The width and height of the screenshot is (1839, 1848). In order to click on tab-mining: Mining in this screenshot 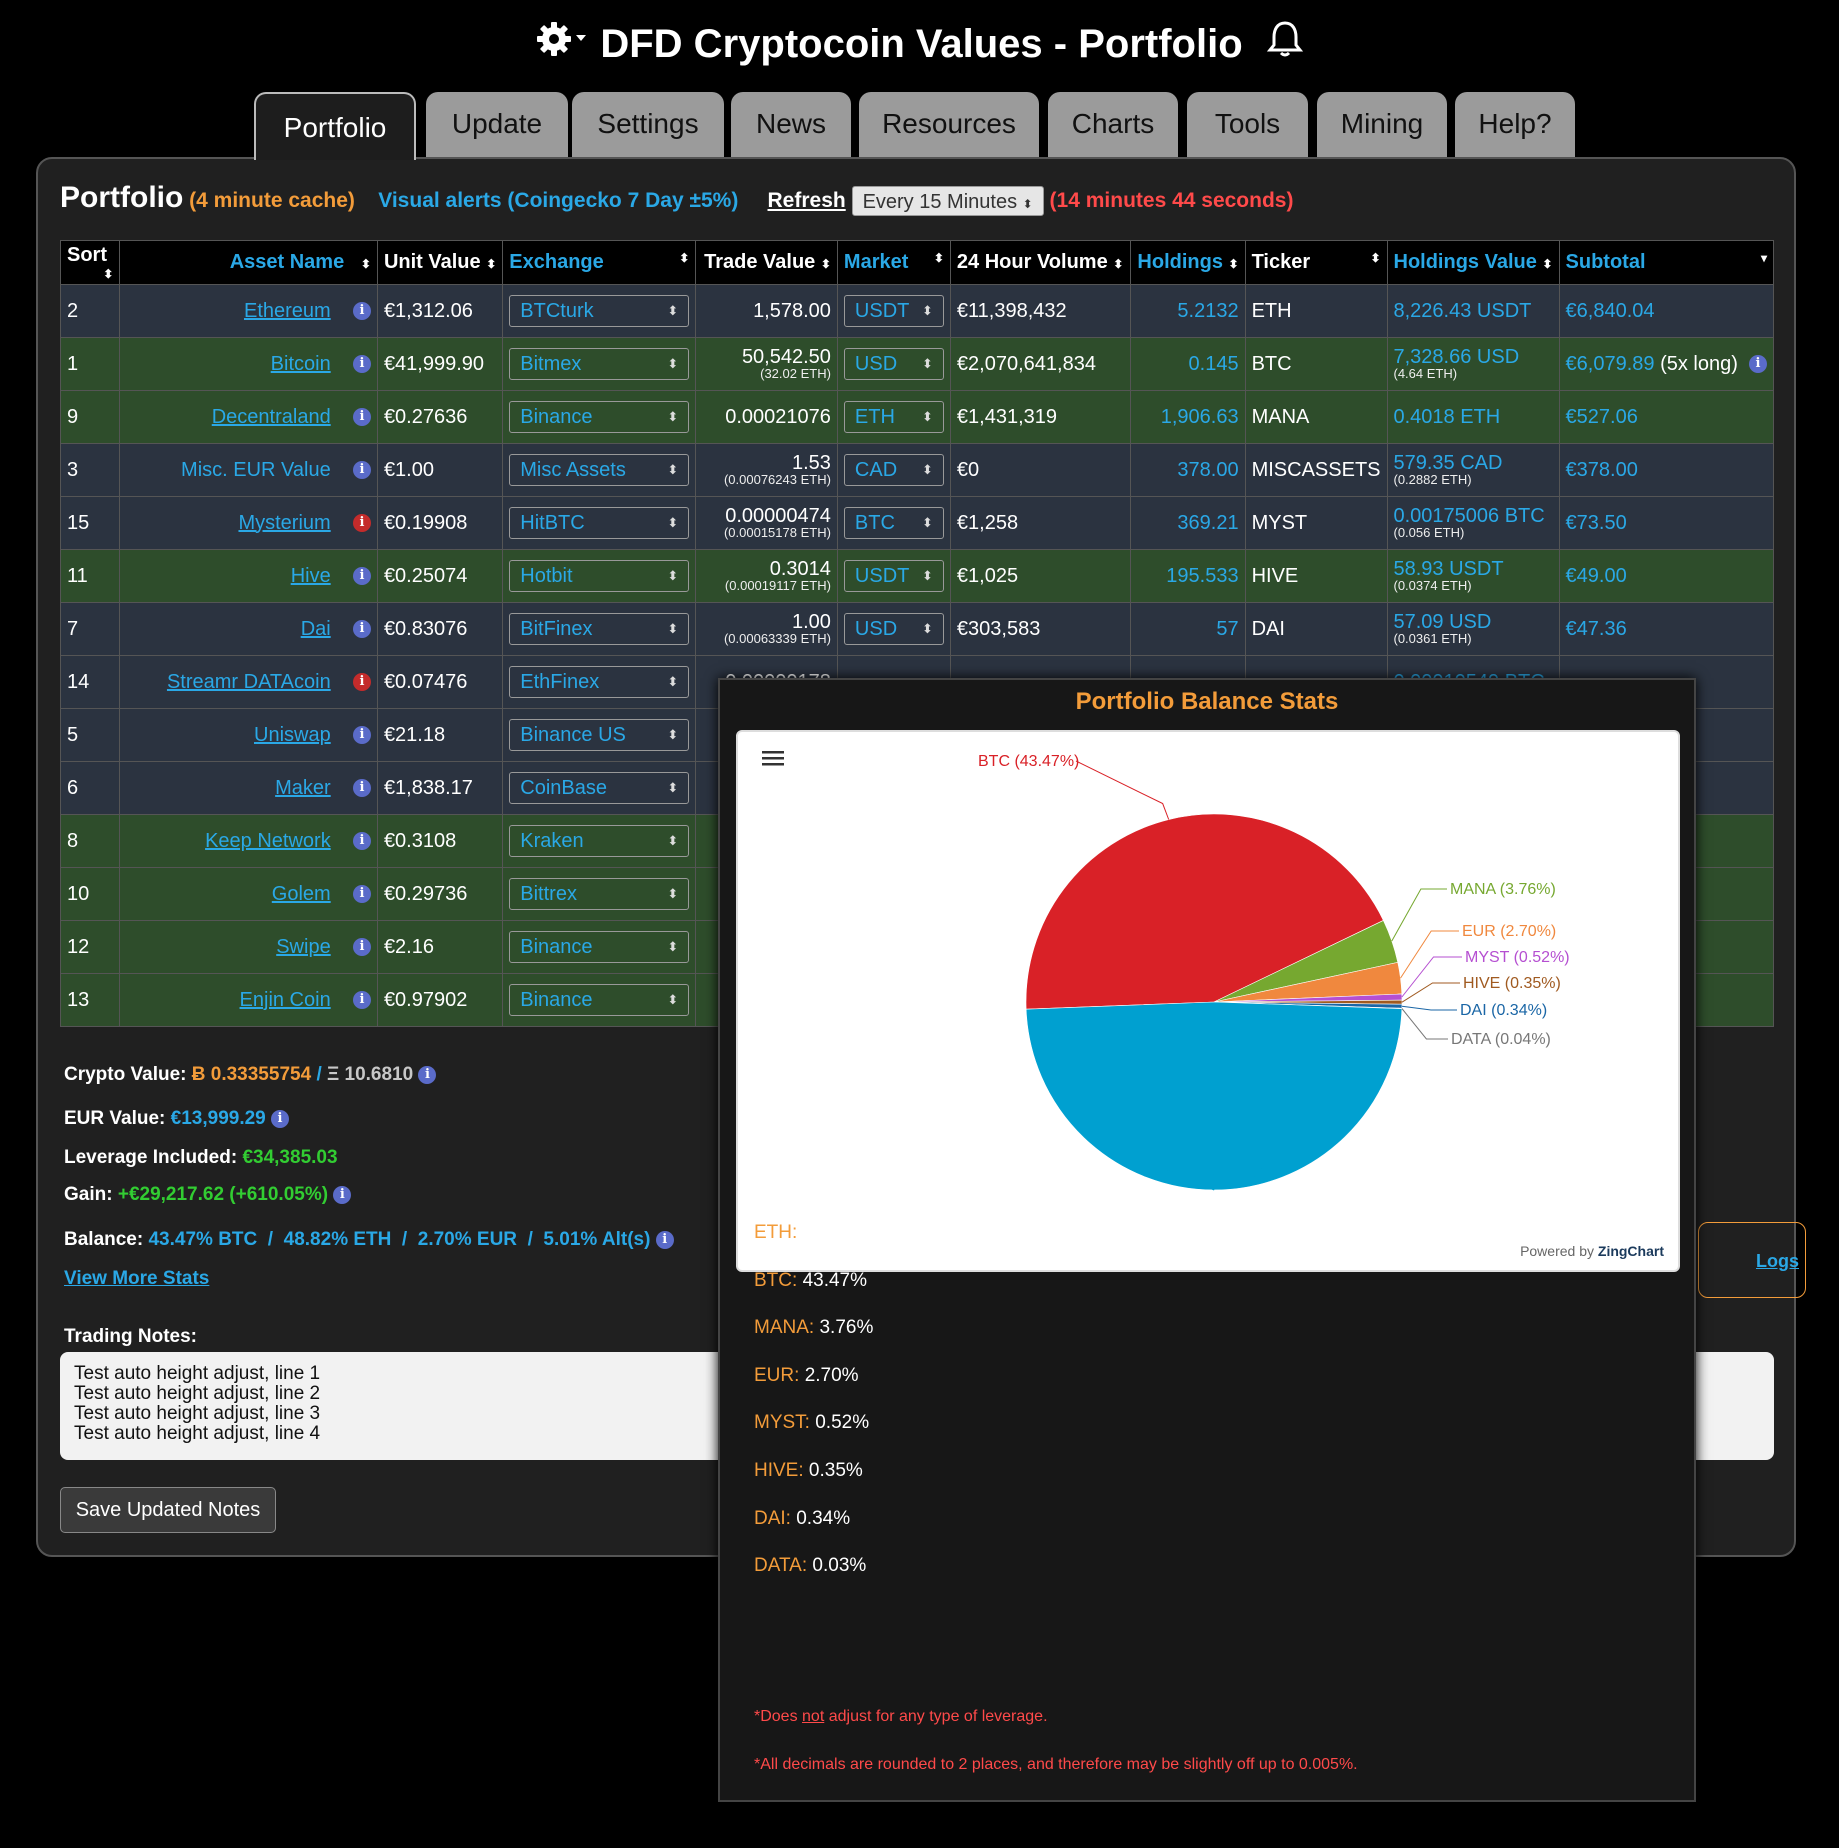, I will do `click(1382, 125)`.